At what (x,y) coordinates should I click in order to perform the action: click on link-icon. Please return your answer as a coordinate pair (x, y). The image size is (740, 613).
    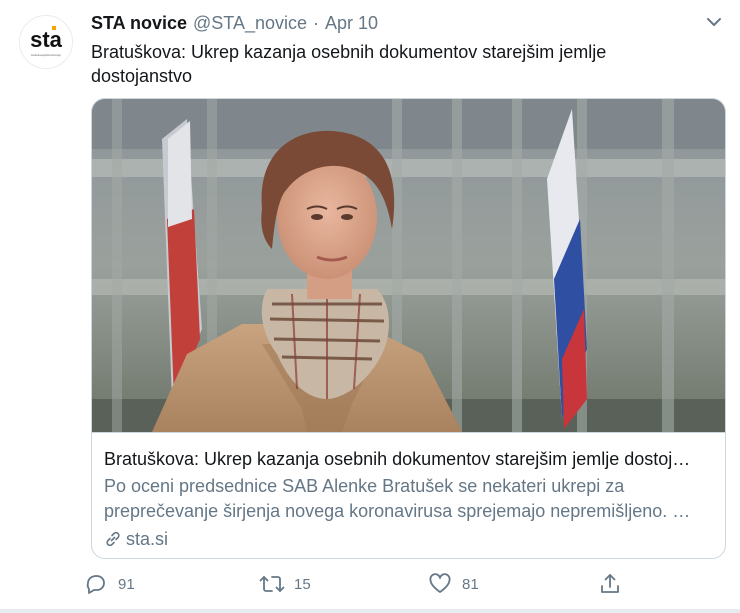
    Looking at the image, I should click on (113, 539).